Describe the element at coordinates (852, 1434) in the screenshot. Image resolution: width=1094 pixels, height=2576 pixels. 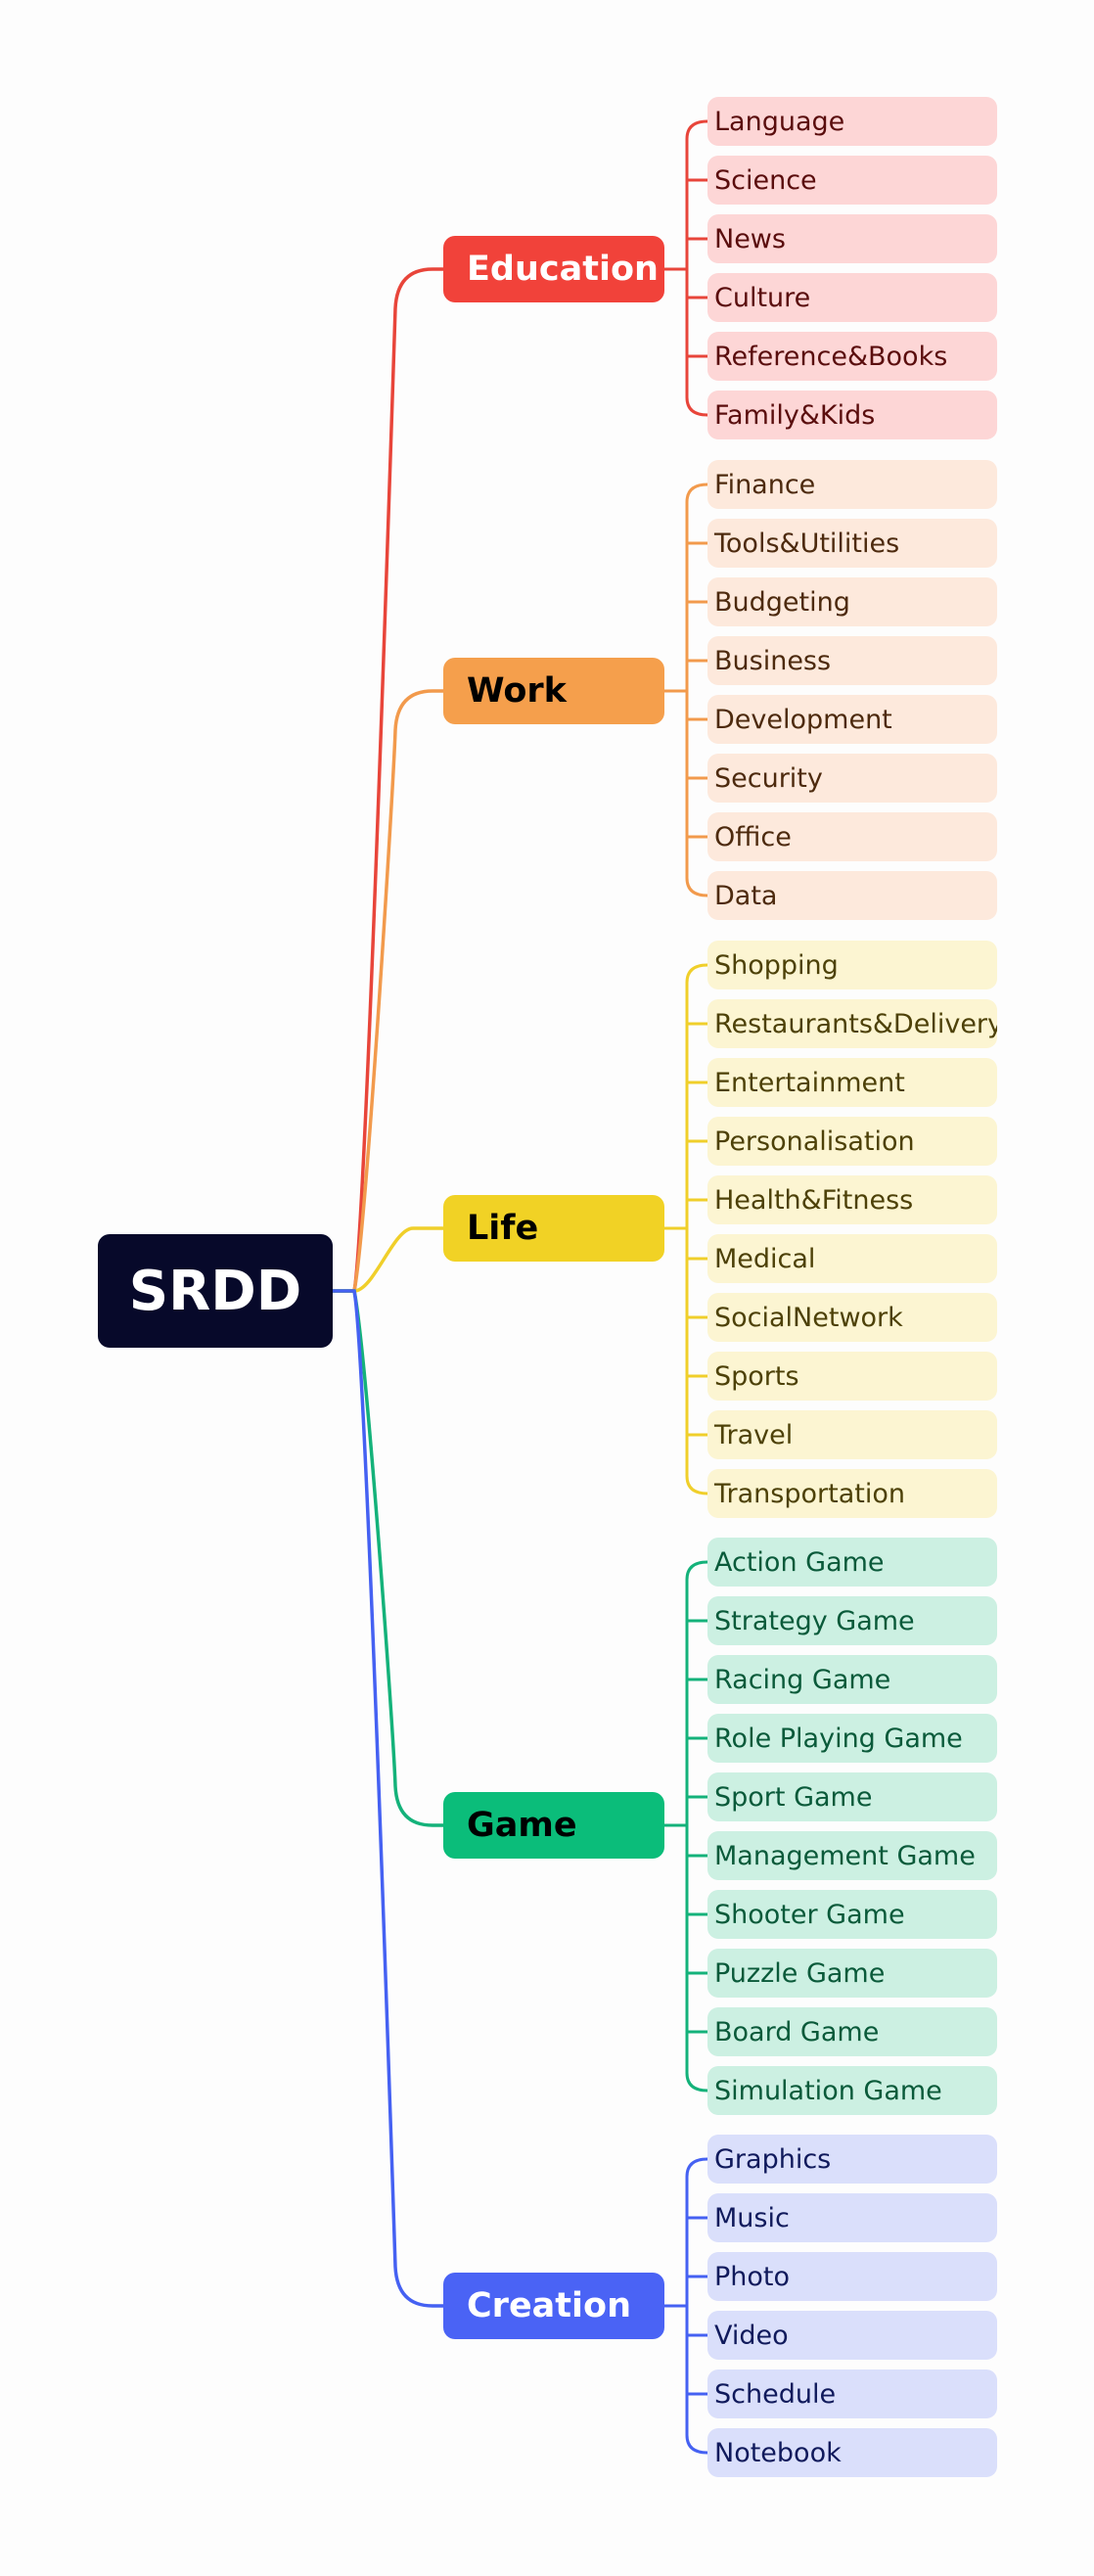
I see `leaf-node: Travel` at that location.